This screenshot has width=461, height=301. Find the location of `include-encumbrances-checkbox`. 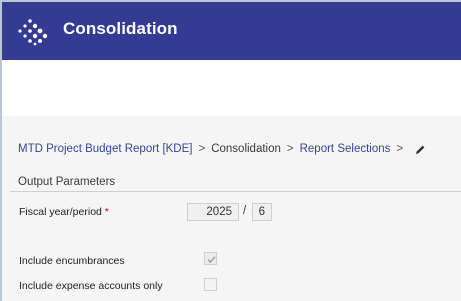

include-encumbrances-checkbox is located at coordinates (210, 258).